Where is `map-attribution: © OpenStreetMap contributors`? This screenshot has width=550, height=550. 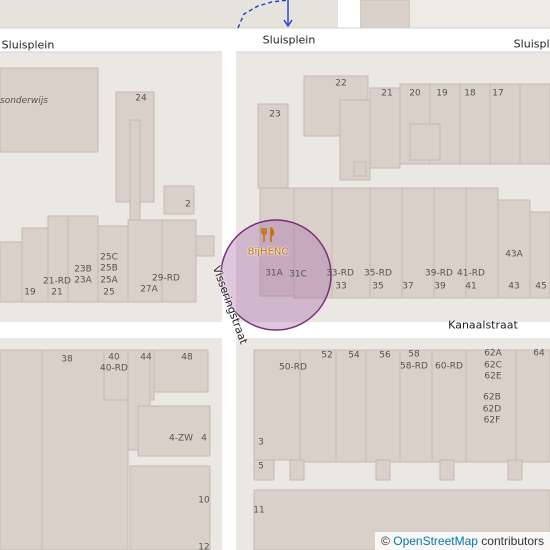 map-attribution: © OpenStreetMap contributors is located at coordinates (462, 541).